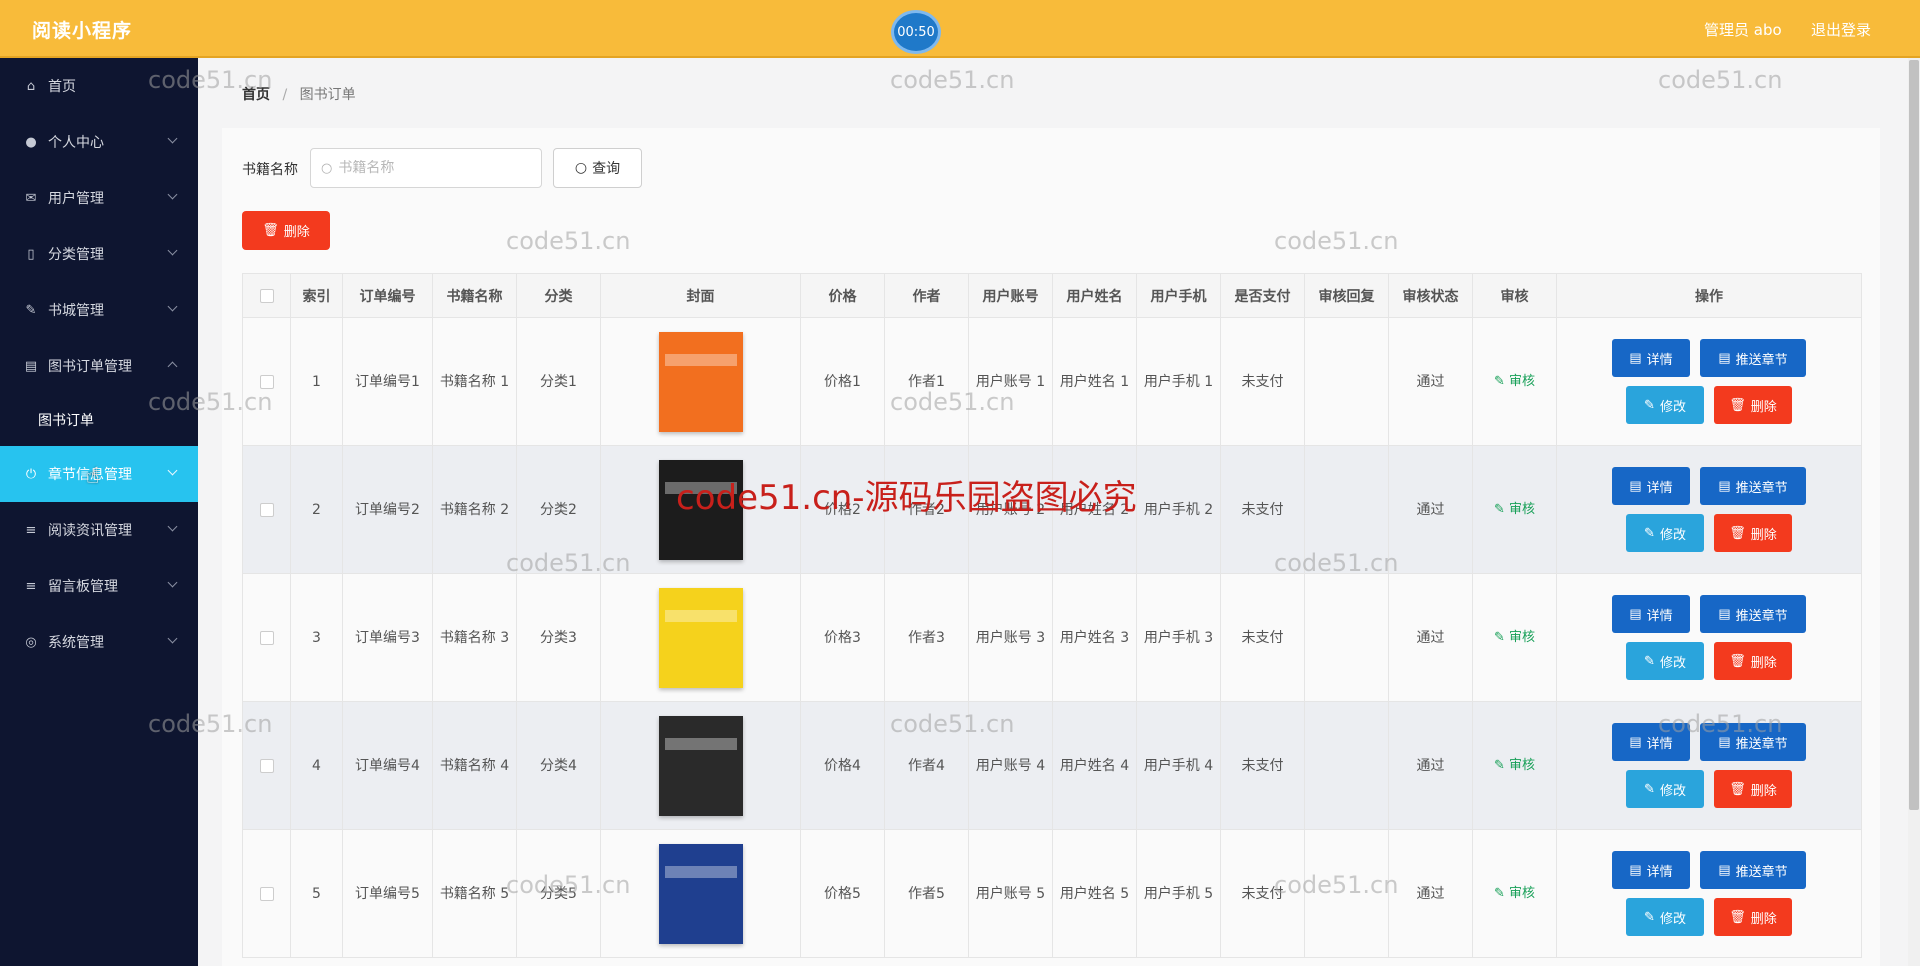 This screenshot has height=966, width=1920. What do you see at coordinates (1010, 295) in the screenshot?
I see `column-header: 用户账号` at bounding box center [1010, 295].